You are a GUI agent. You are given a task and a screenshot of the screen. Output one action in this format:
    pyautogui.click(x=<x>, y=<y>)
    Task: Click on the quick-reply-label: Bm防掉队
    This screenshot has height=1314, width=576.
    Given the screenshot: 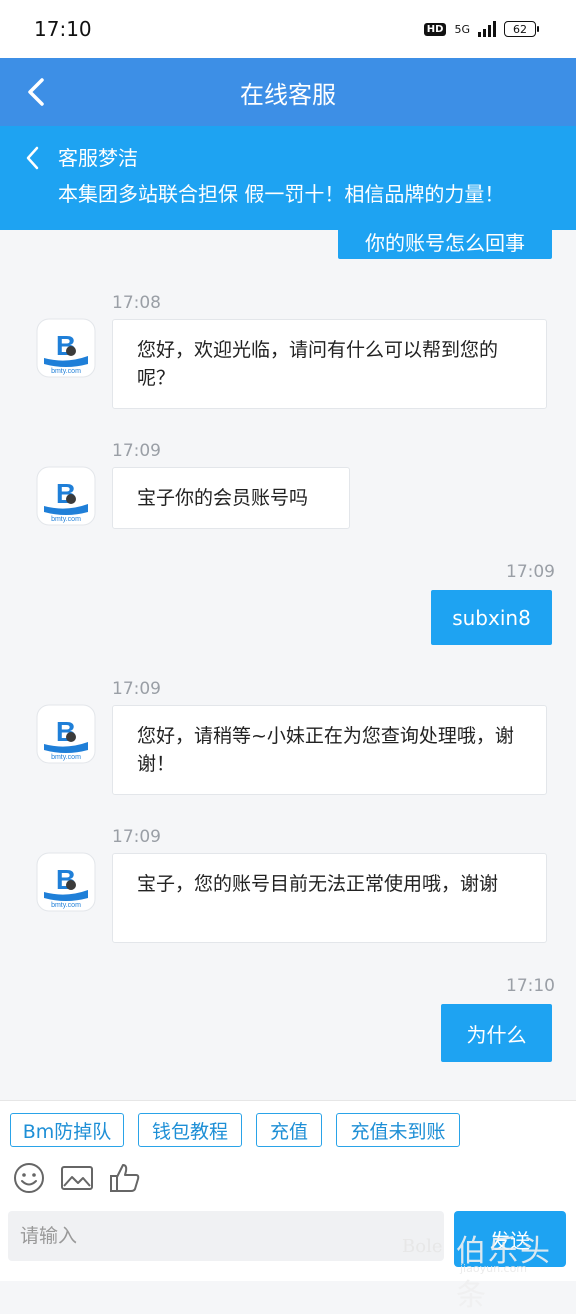 What is the action you would take?
    pyautogui.click(x=67, y=1131)
    